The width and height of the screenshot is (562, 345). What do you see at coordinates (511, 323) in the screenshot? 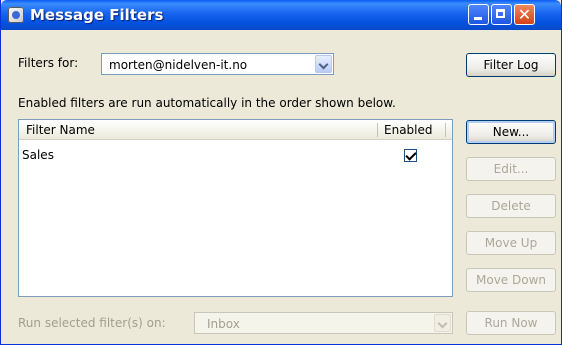
I see `run-now-button: Run Now` at bounding box center [511, 323].